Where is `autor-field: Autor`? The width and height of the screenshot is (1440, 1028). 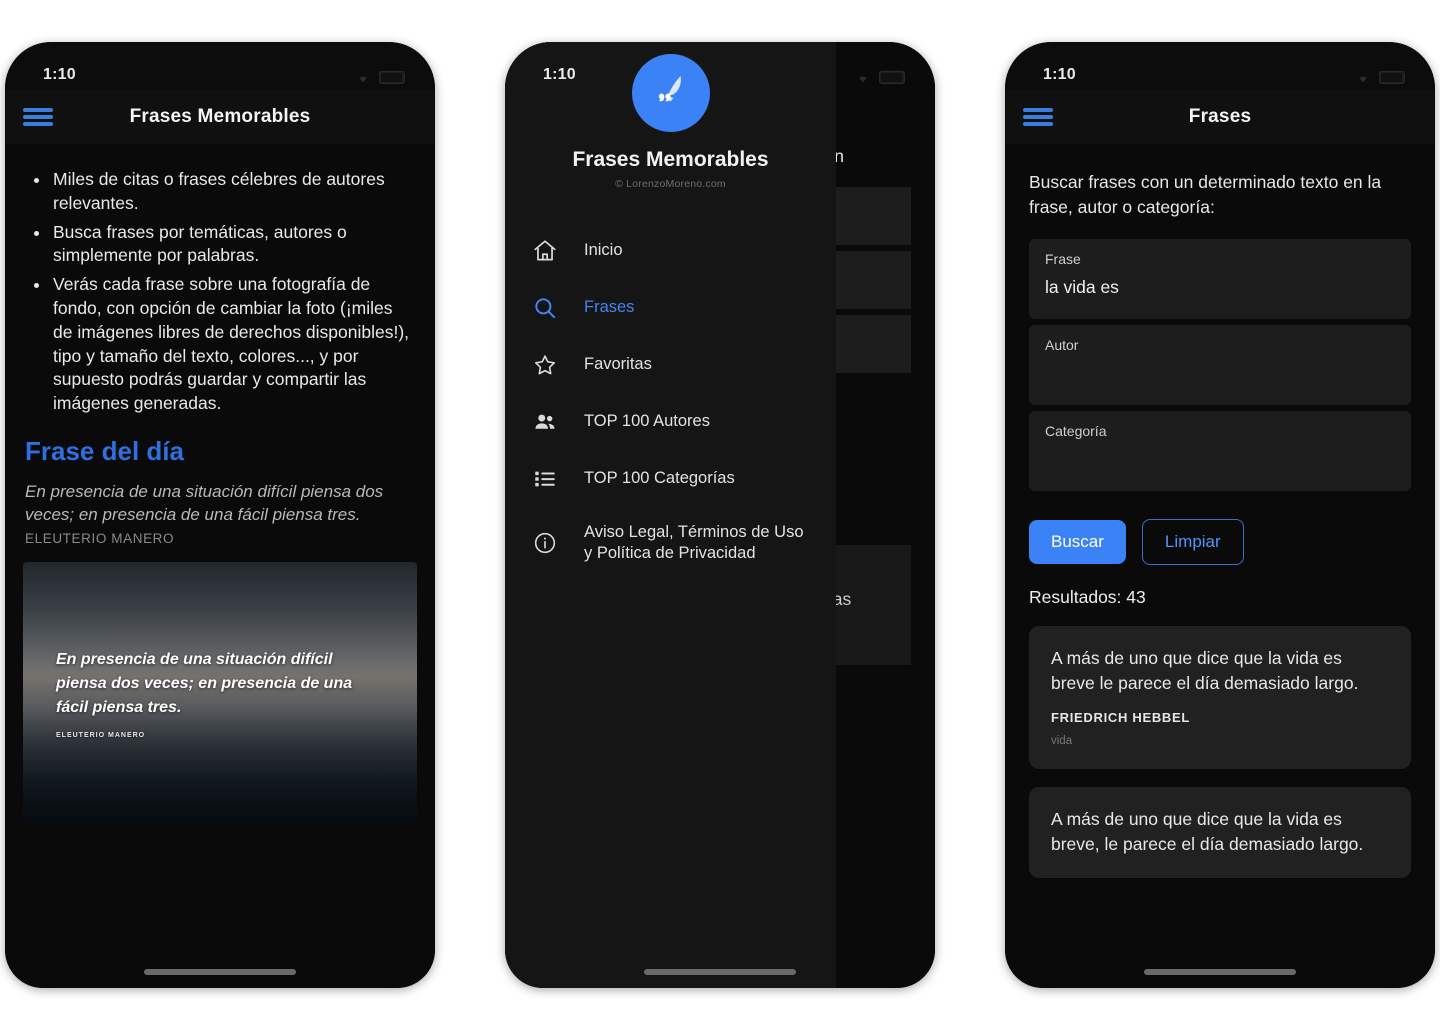 autor-field: Autor is located at coordinates (1220, 365).